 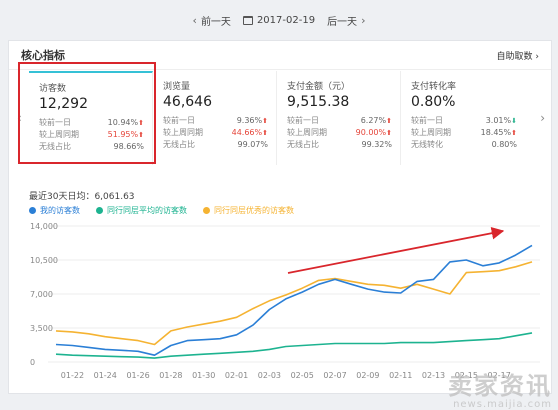 I want to click on x-tick-label: 02-13, so click(x=433, y=375).